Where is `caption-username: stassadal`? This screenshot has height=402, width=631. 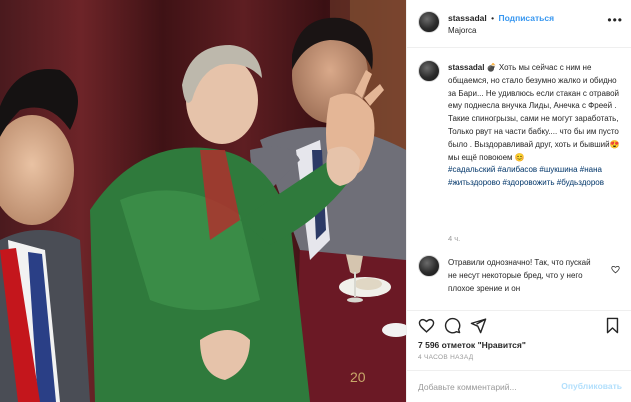
caption-username: stassadal is located at coordinates (466, 67).